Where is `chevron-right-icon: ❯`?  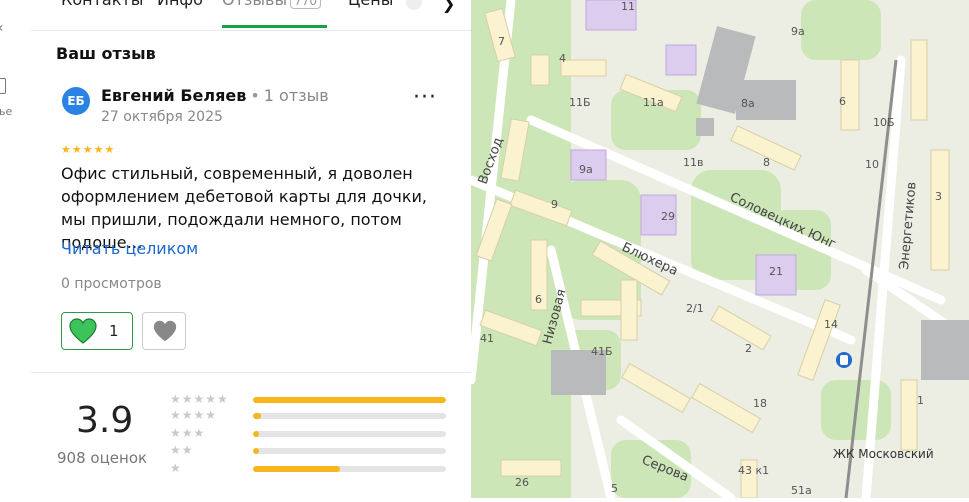 chevron-right-icon: ❯ is located at coordinates (448, 6).